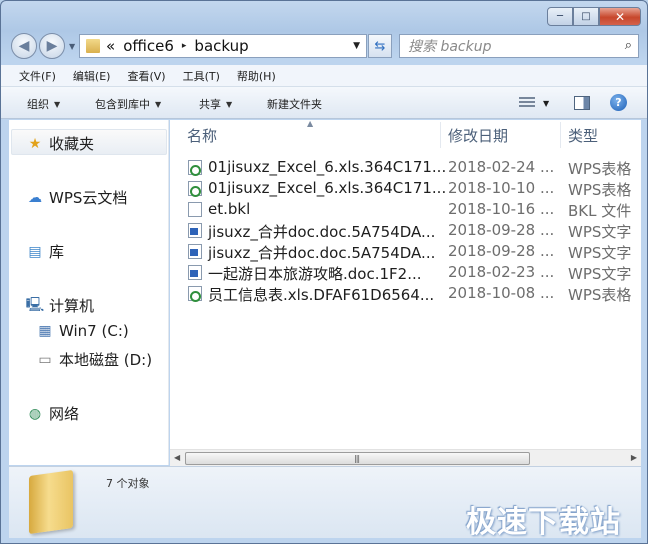 This screenshot has width=648, height=544. Describe the element at coordinates (35, 197) in the screenshot. I see `cloud-icon: ☁` at that location.